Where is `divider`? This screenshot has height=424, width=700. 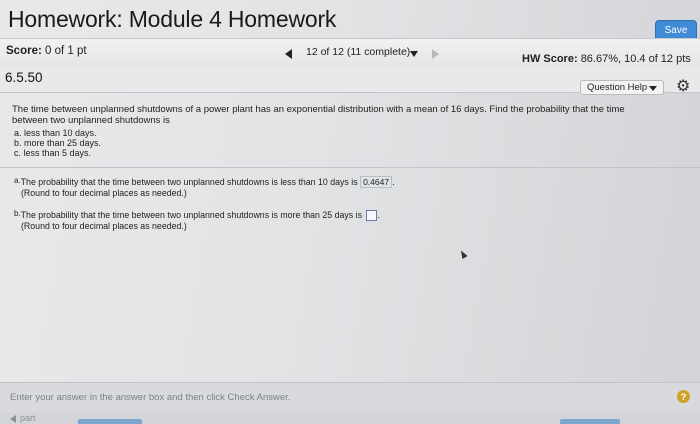 divider is located at coordinates (350, 167).